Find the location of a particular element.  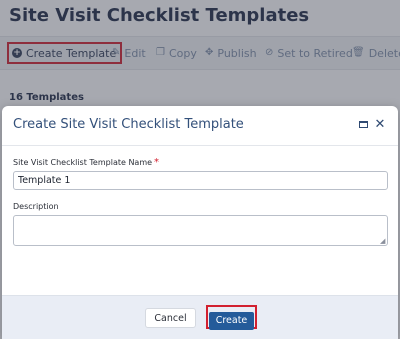

template-name-input is located at coordinates (200, 180).